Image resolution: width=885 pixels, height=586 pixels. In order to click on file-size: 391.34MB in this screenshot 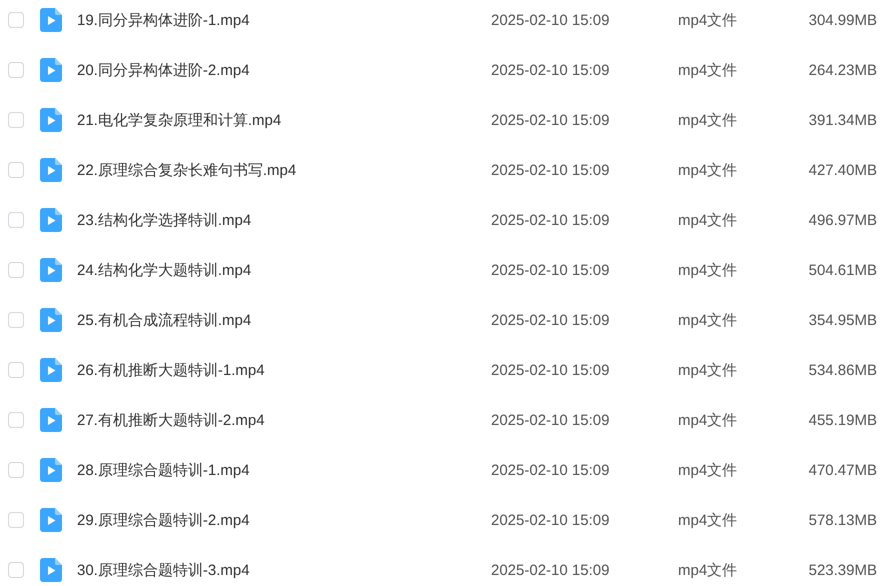, I will do `click(842, 120)`.